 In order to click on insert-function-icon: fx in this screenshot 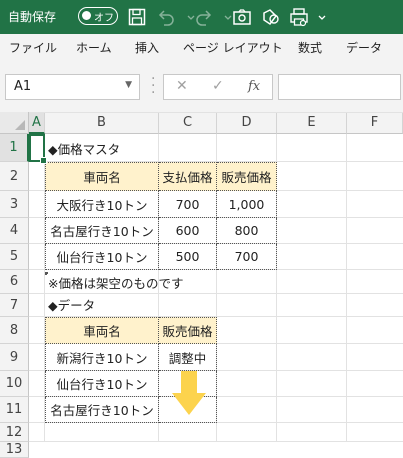, I will do `click(254, 86)`.